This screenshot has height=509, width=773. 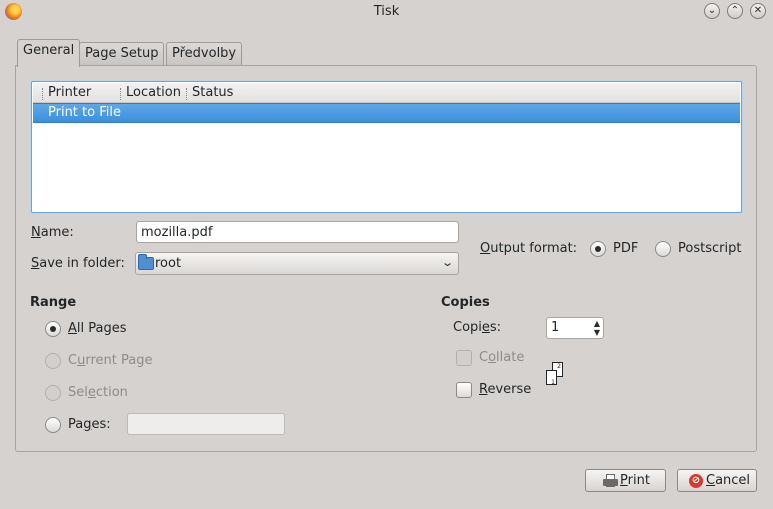 I want to click on collate-checkbox, so click(x=464, y=358).